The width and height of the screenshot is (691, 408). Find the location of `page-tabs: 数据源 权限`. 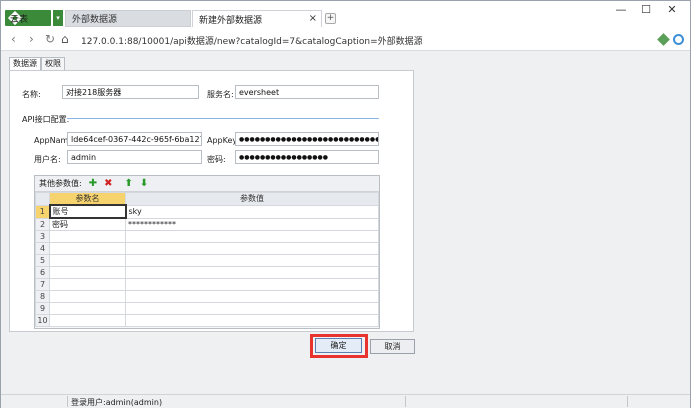

page-tabs: 数据源 权限 is located at coordinates (37, 63).